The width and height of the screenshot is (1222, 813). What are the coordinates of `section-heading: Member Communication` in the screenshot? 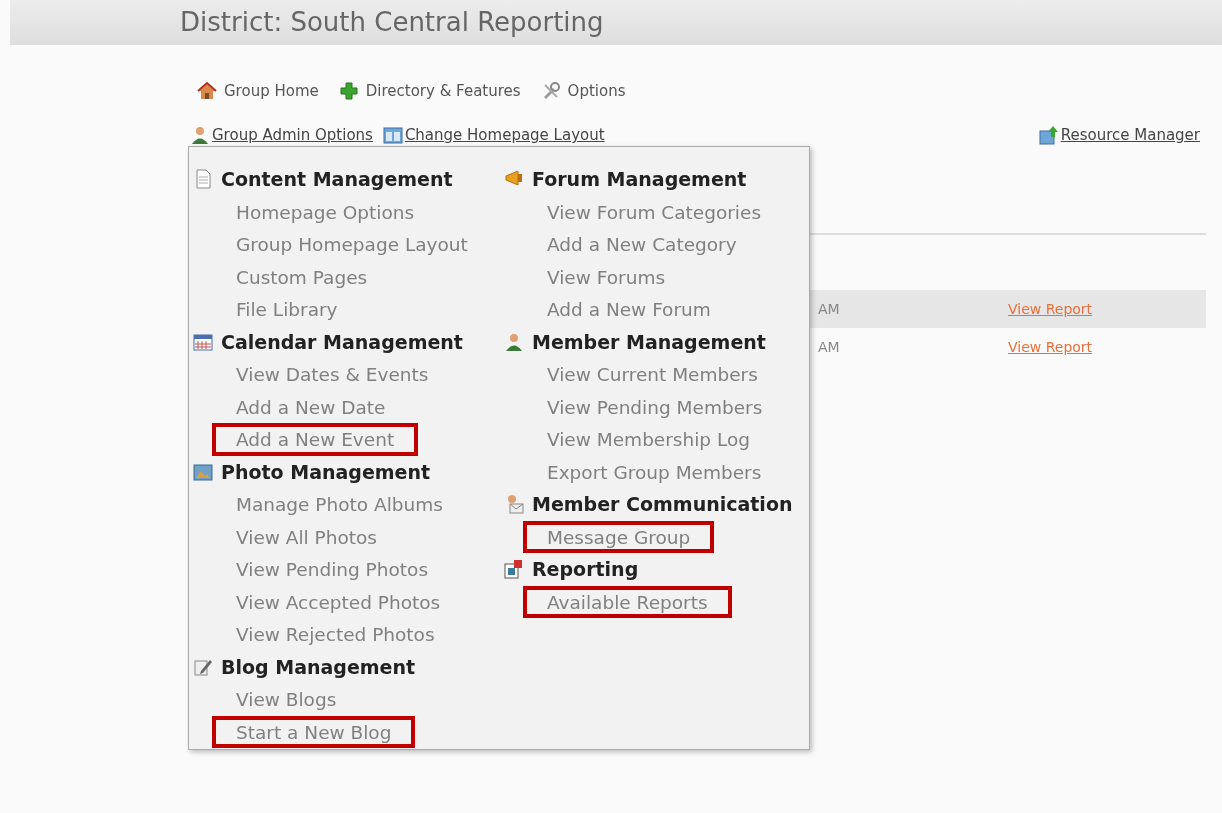 It's located at (662, 504).